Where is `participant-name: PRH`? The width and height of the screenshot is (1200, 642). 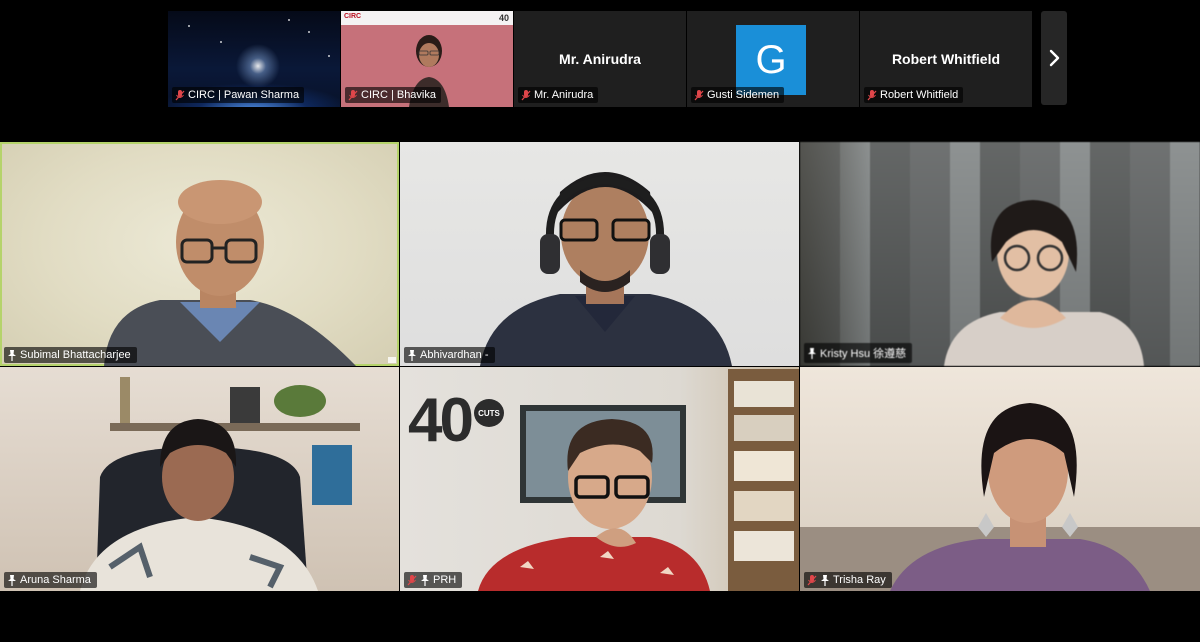
participant-name: PRH is located at coordinates (445, 580).